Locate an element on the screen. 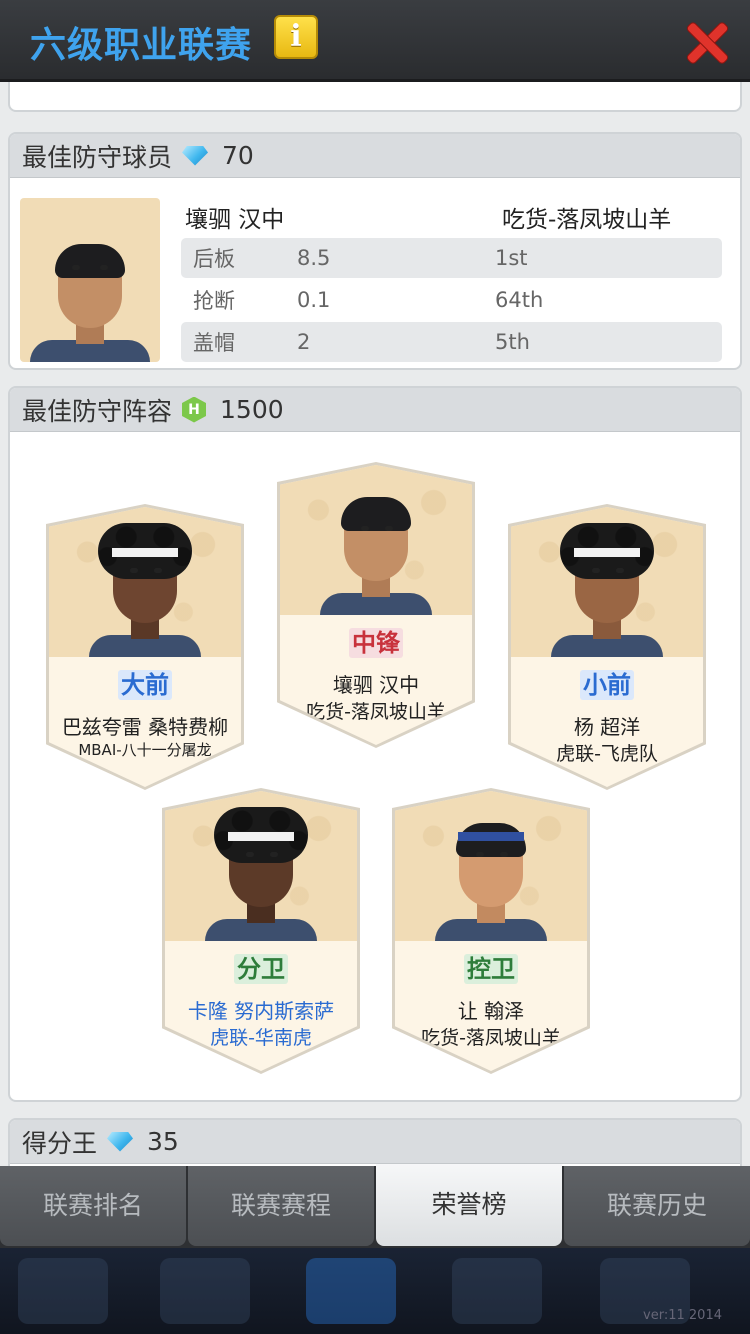  tab-bar: 联赛排名 联赛赛程 荣誉榜 联赛历史 is located at coordinates (375, 1206).